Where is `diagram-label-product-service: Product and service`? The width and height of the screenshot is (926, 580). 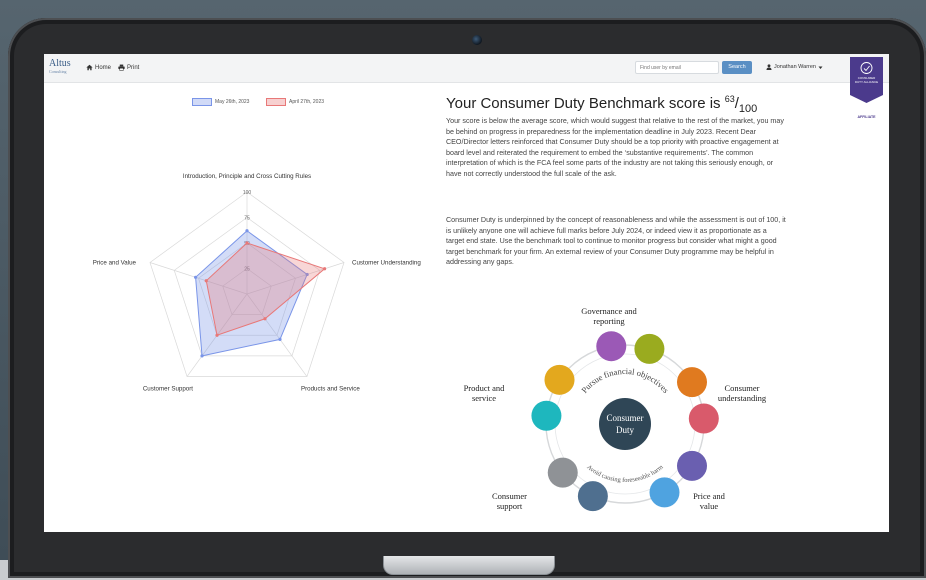 diagram-label-product-service: Product and service is located at coordinates (484, 393).